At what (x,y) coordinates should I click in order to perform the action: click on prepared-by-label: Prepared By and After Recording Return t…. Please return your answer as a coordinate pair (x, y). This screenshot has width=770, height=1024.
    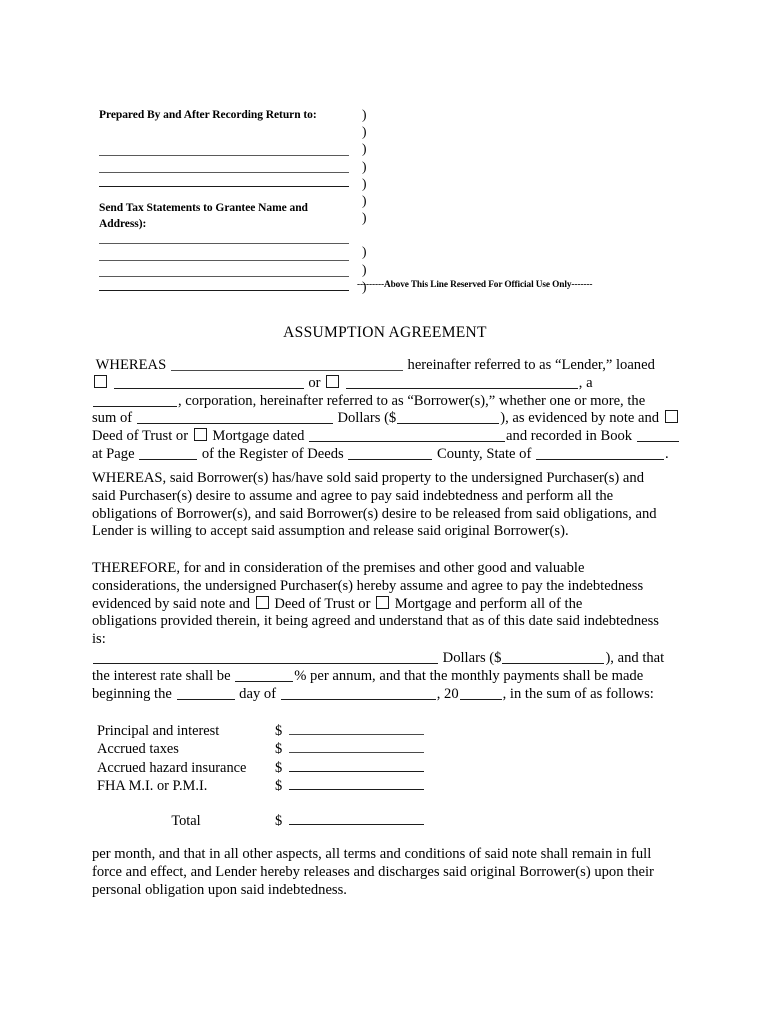
    Looking at the image, I should click on (208, 115).